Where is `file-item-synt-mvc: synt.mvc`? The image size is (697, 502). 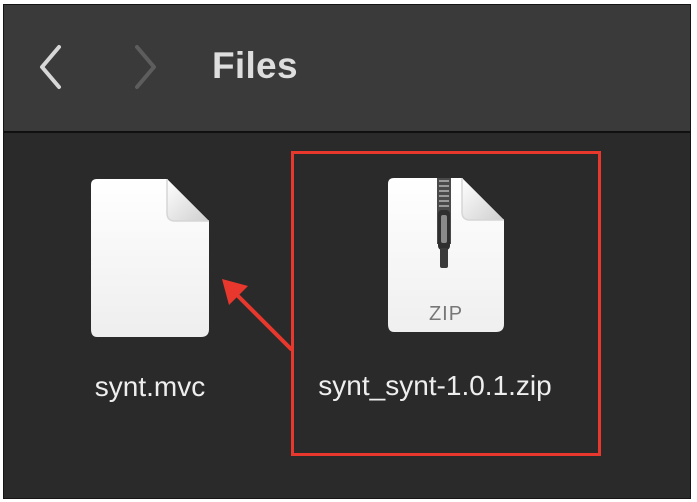 file-item-synt-mvc: synt.mvc is located at coordinates (150, 293).